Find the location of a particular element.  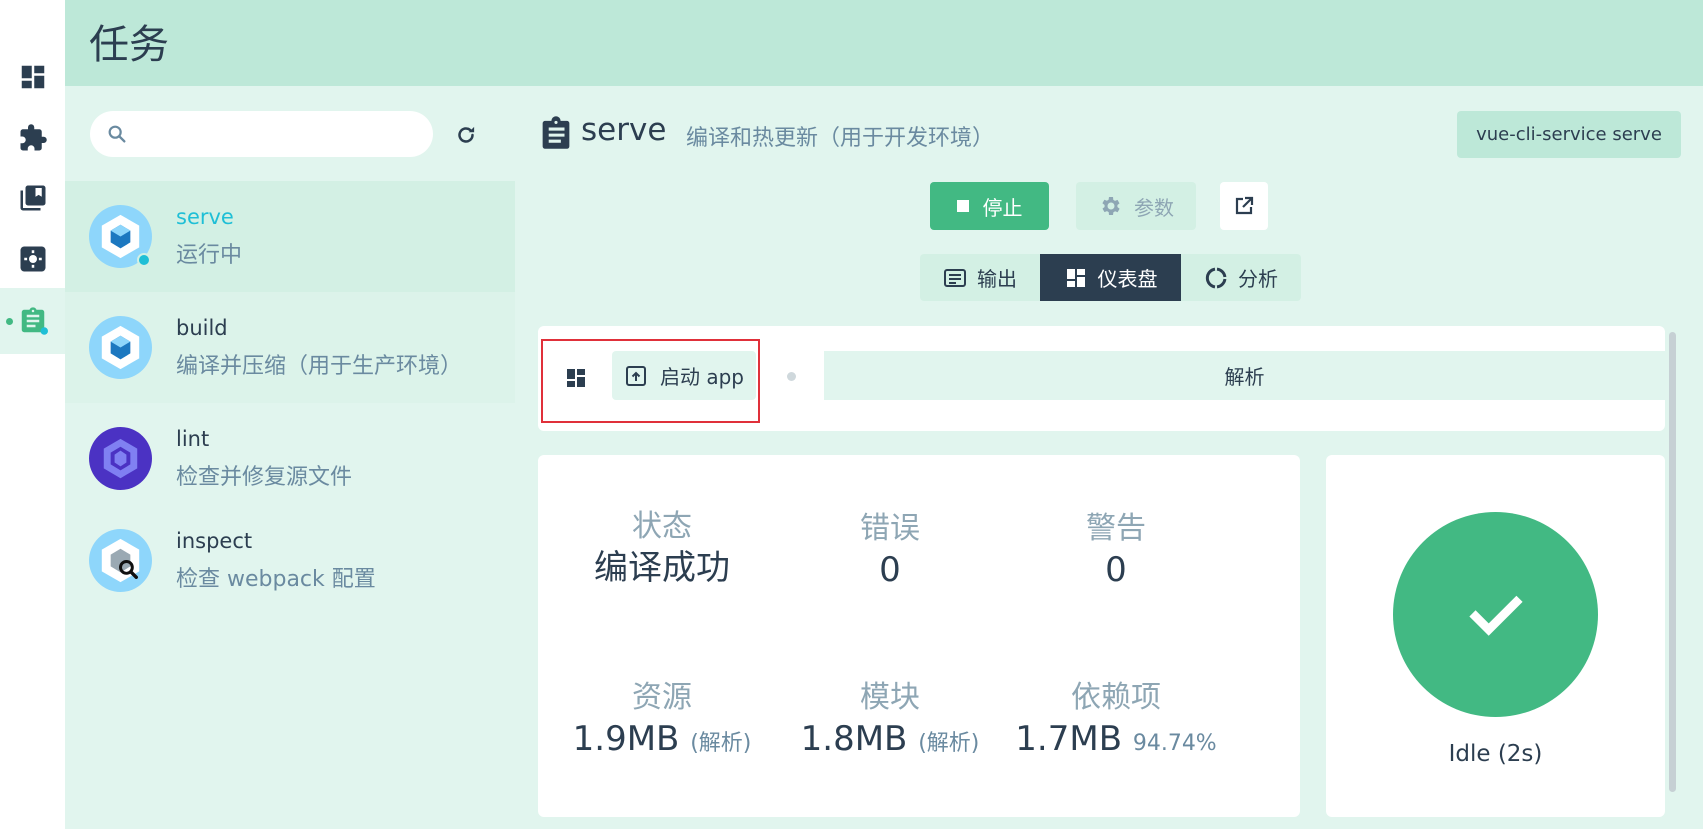

search-box is located at coordinates (261, 134).